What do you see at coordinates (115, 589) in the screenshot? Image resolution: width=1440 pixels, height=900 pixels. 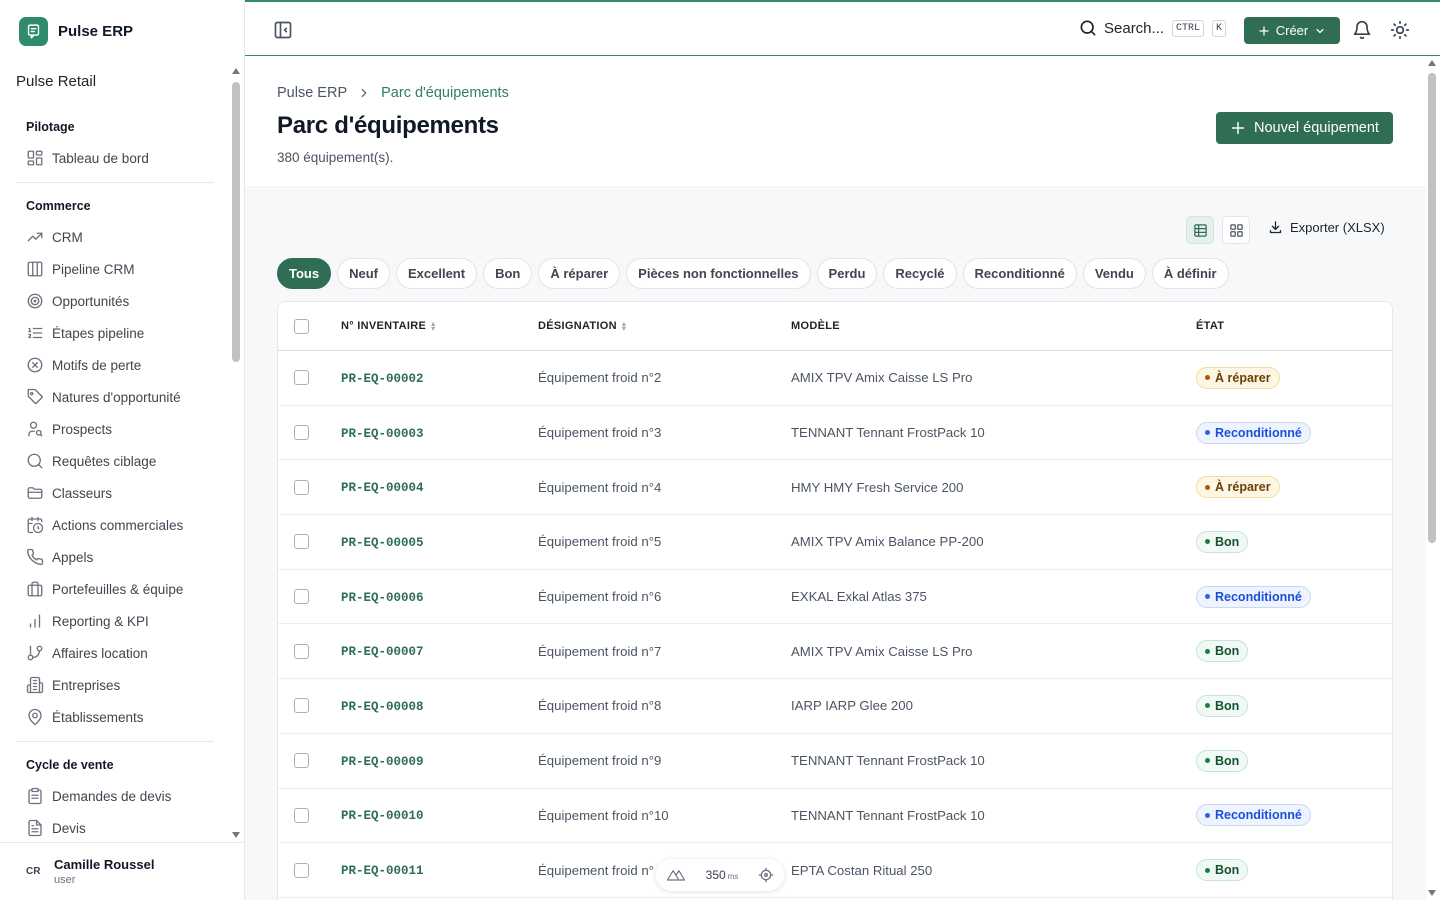 I see `sidebar-item-portefeuilles-equipe: Portefeuilles & équipe` at bounding box center [115, 589].